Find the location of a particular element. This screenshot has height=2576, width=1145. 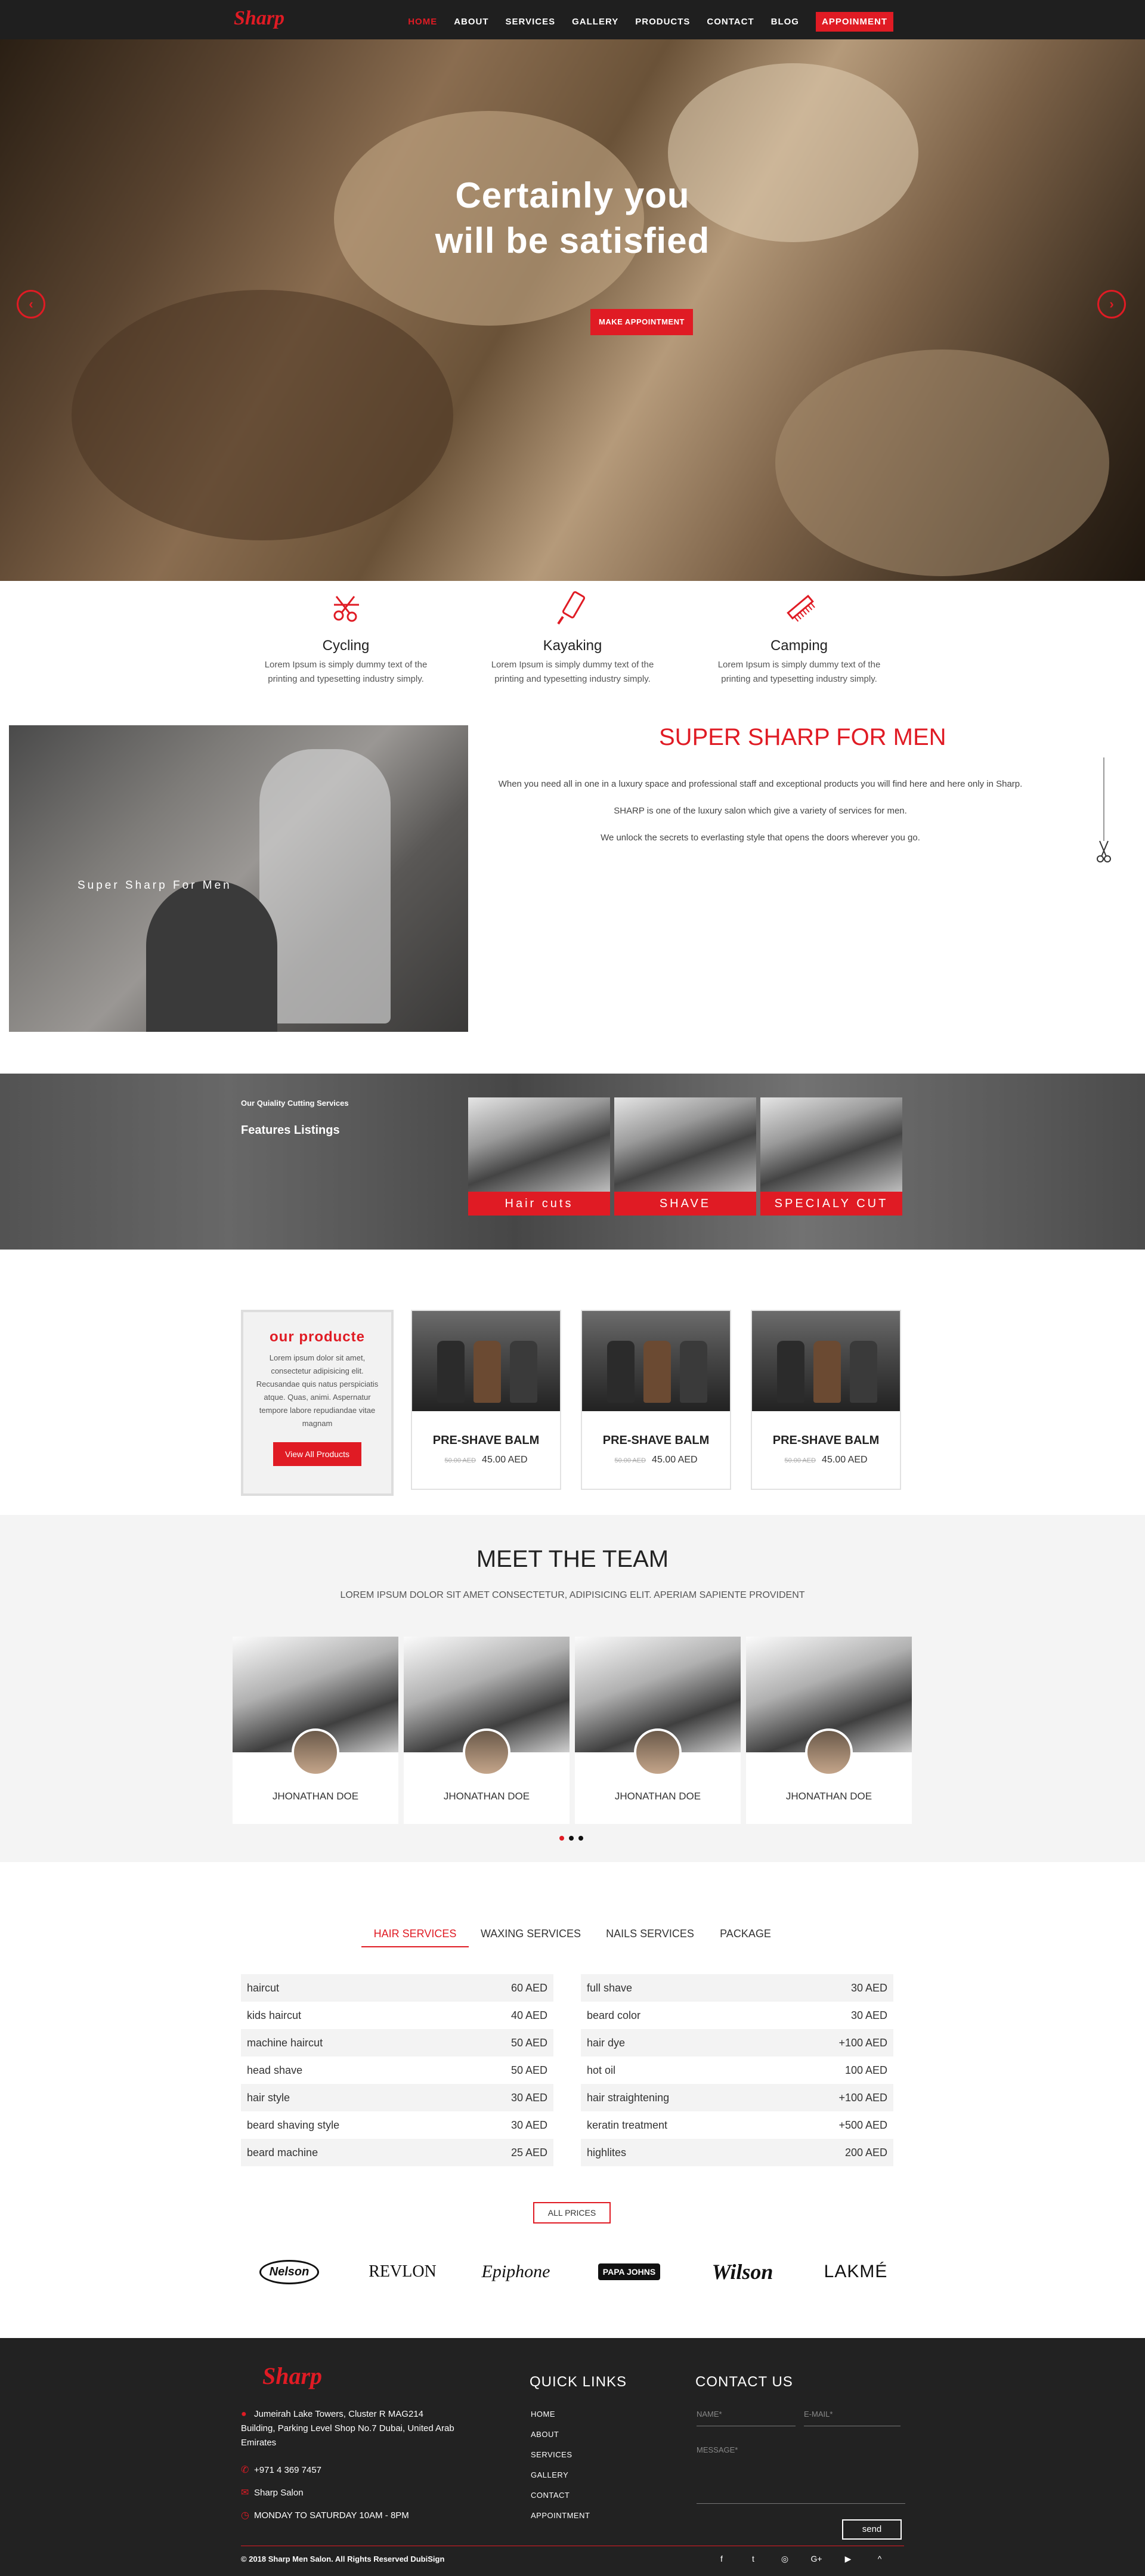

quick-links-title: QUICK LINKS is located at coordinates (578, 2382).